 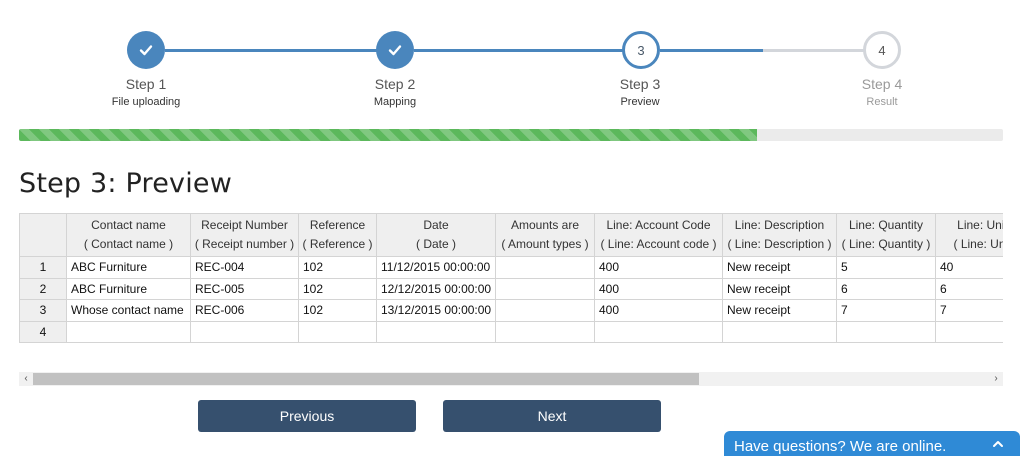 What do you see at coordinates (126, 183) in the screenshot?
I see `page-title: Step 3: Preview` at bounding box center [126, 183].